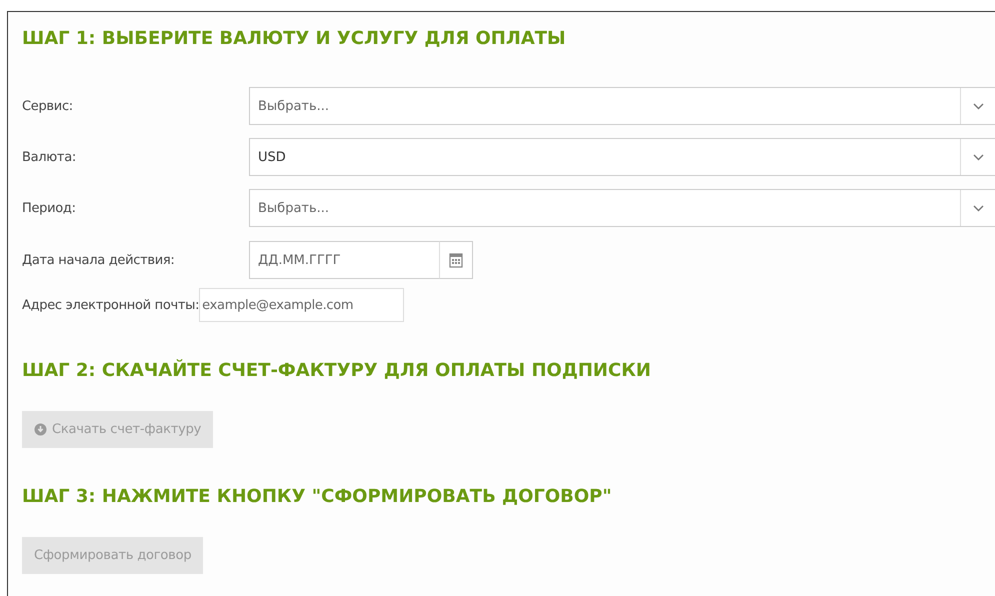 The width and height of the screenshot is (995, 596). What do you see at coordinates (294, 38) in the screenshot?
I see `section-heading: ШАГ 1: ВЫБЕРИТЕ ВАЛЮТУ И УСЛУГУ ДЛЯ ОПЛАТЫ` at bounding box center [294, 38].